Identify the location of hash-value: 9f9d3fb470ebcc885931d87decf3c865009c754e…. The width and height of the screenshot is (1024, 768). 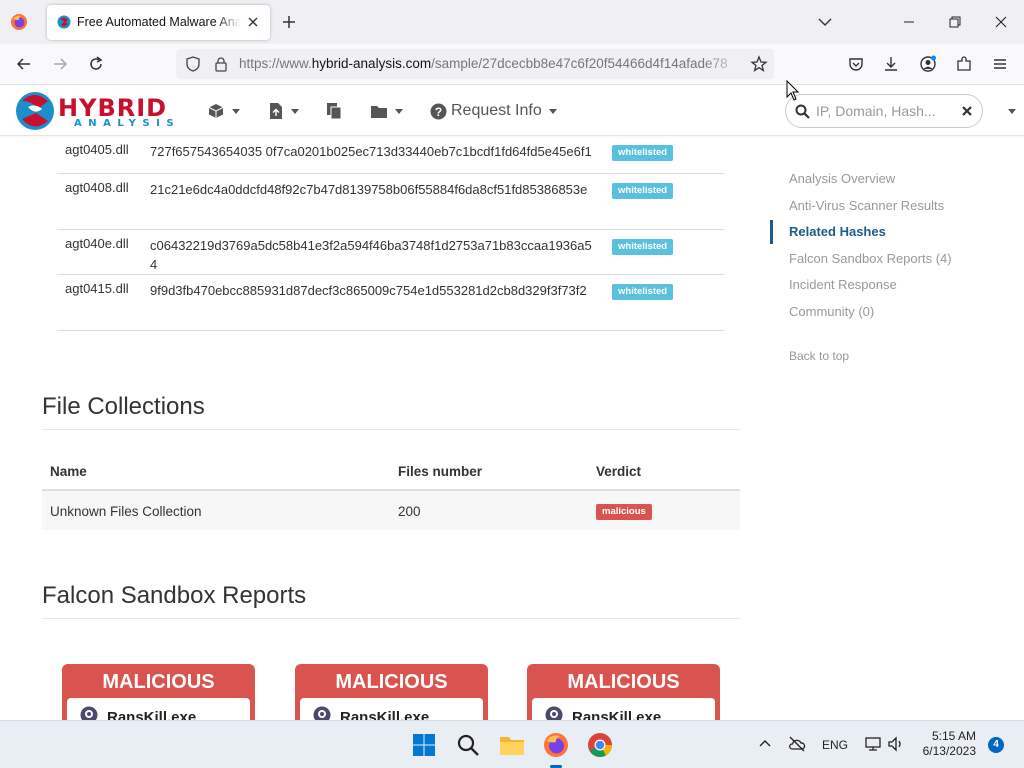
(375, 302).